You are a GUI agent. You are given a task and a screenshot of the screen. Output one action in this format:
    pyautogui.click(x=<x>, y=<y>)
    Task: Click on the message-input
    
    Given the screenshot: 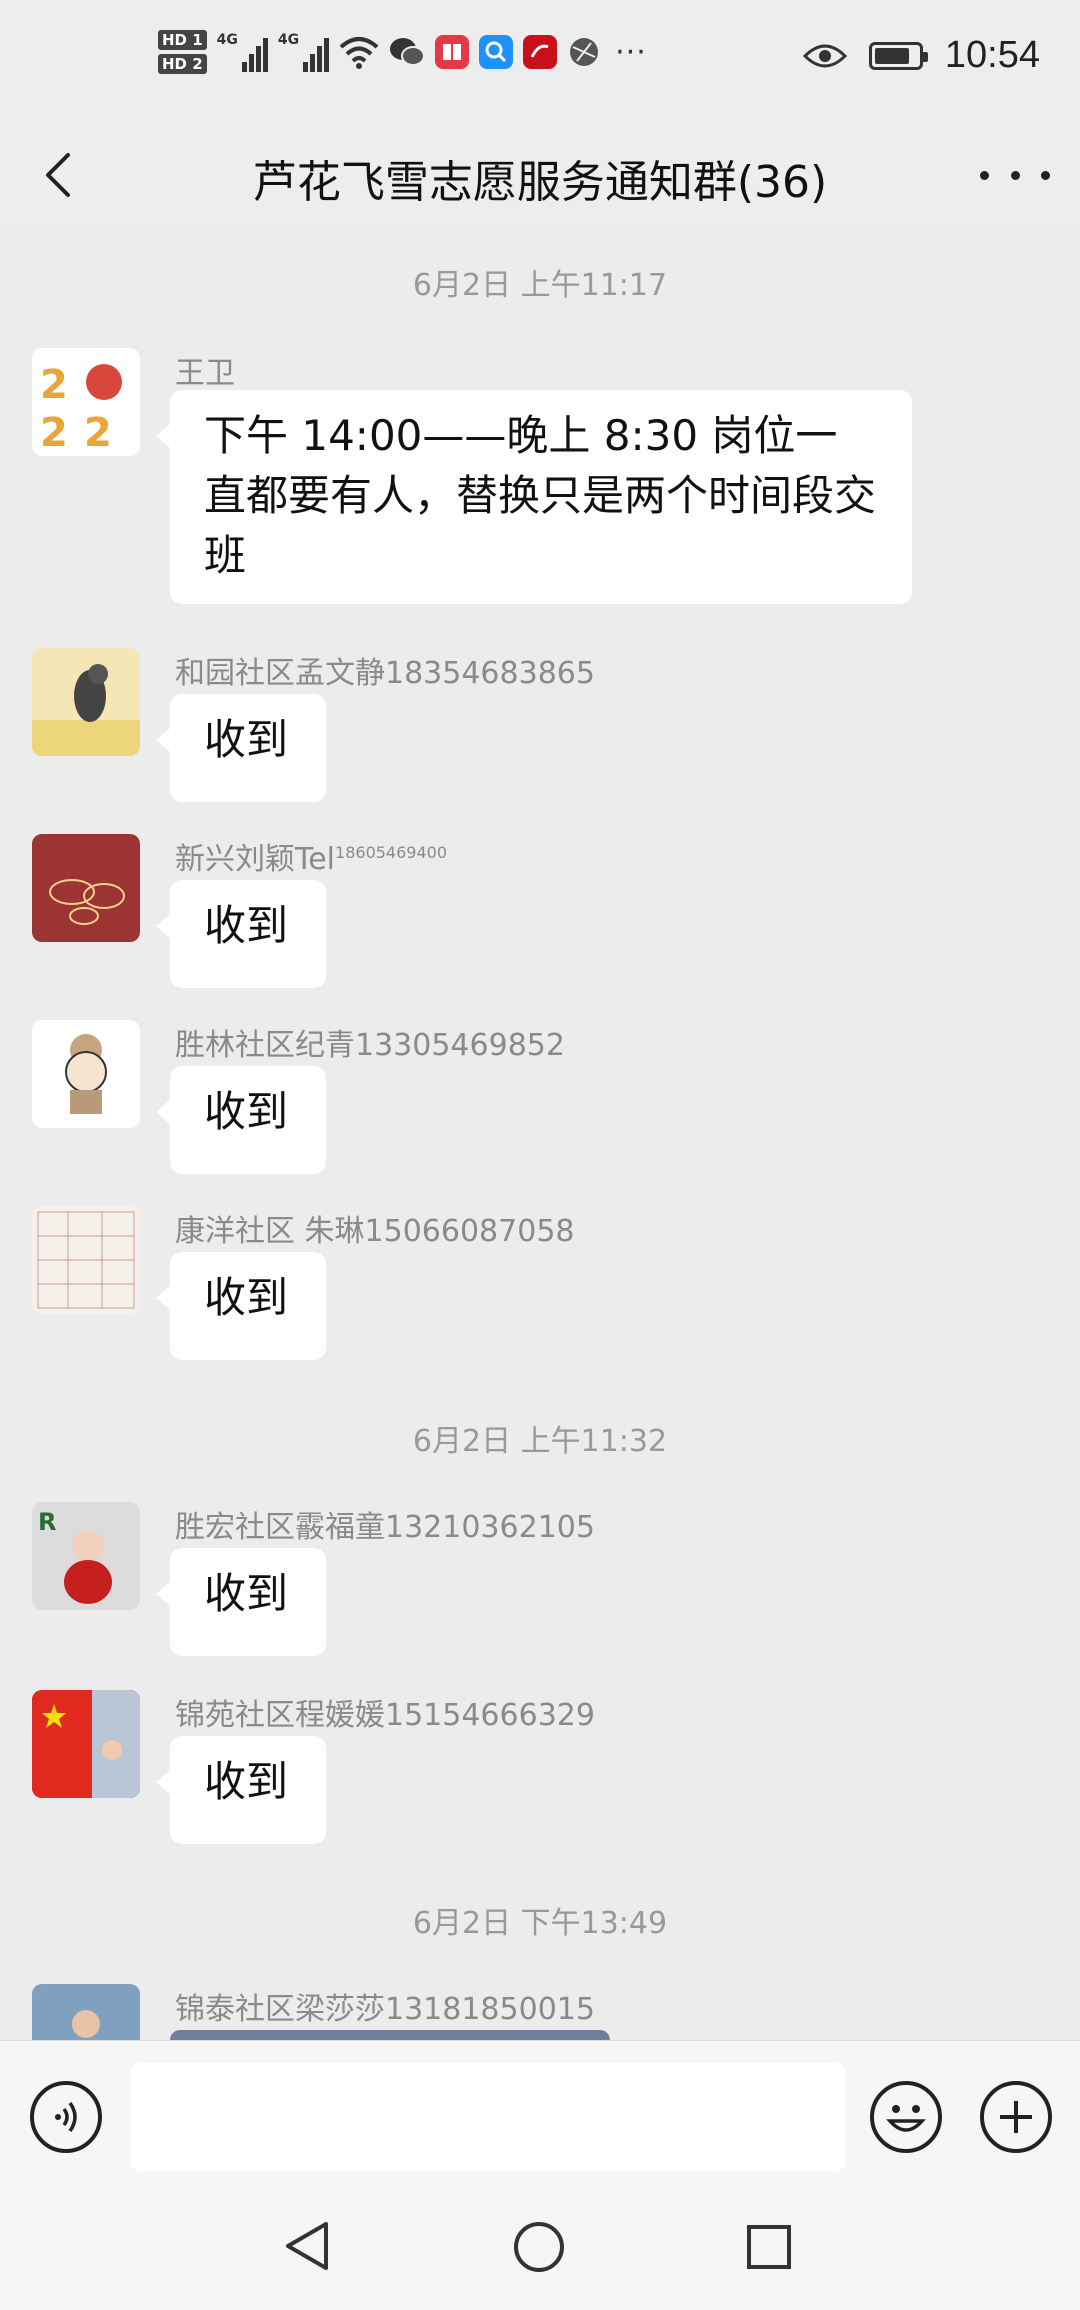 What is the action you would take?
    pyautogui.click(x=488, y=2117)
    